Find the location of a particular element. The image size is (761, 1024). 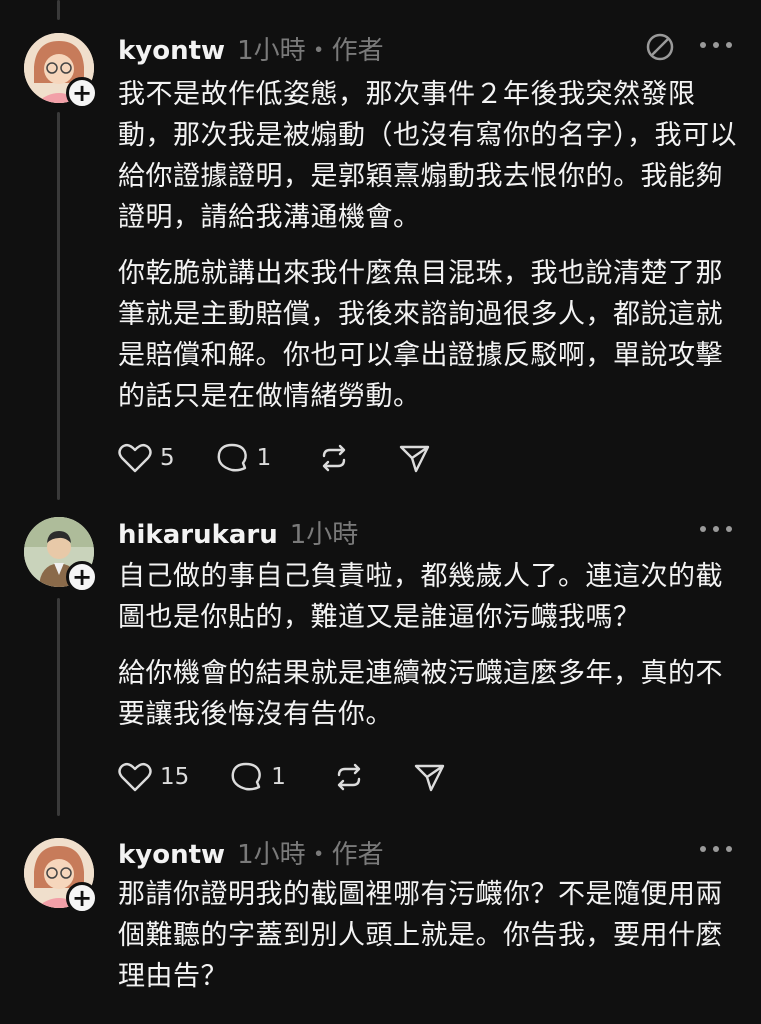

edit-icon is located at coordinates (660, 47).